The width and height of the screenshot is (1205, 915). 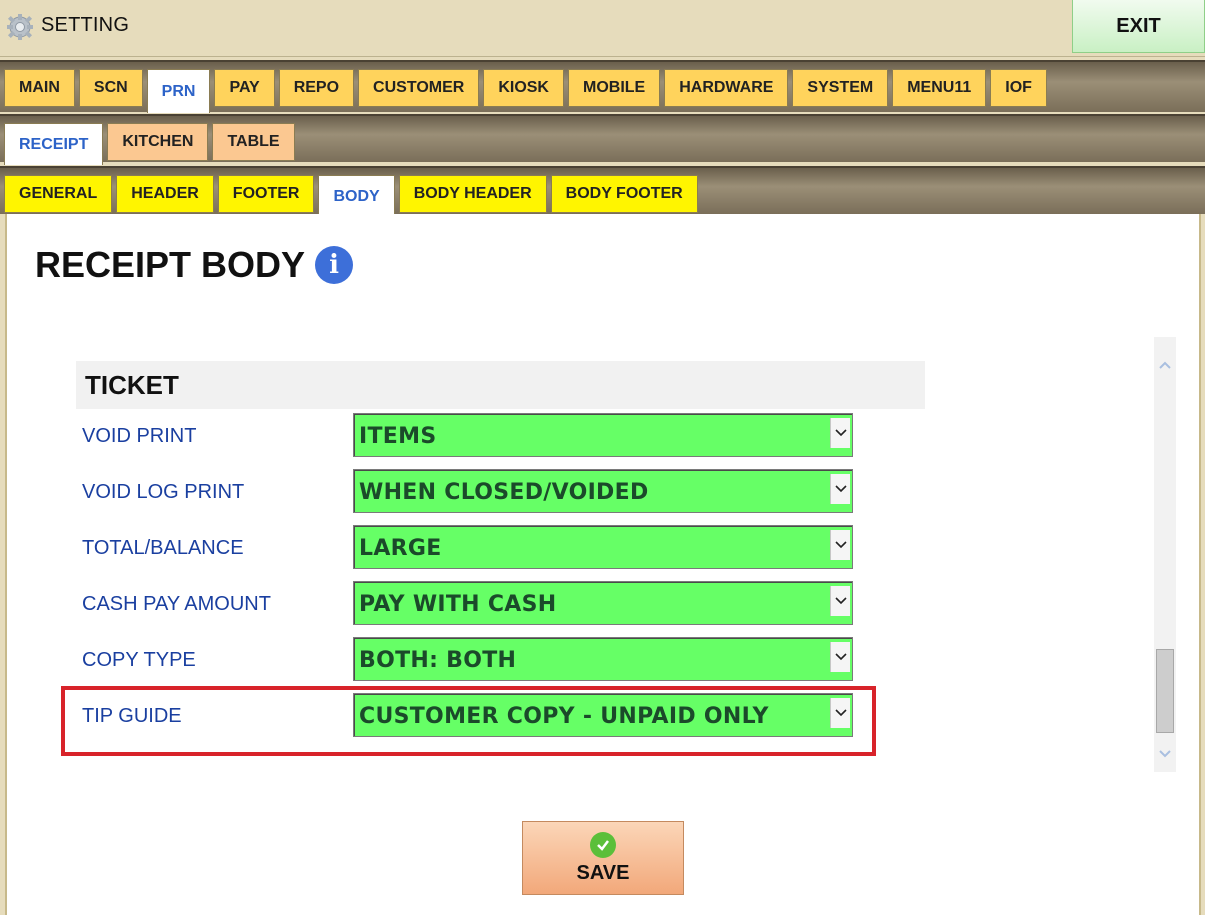 I want to click on section-tab-footer: FOOTER, so click(x=266, y=194).